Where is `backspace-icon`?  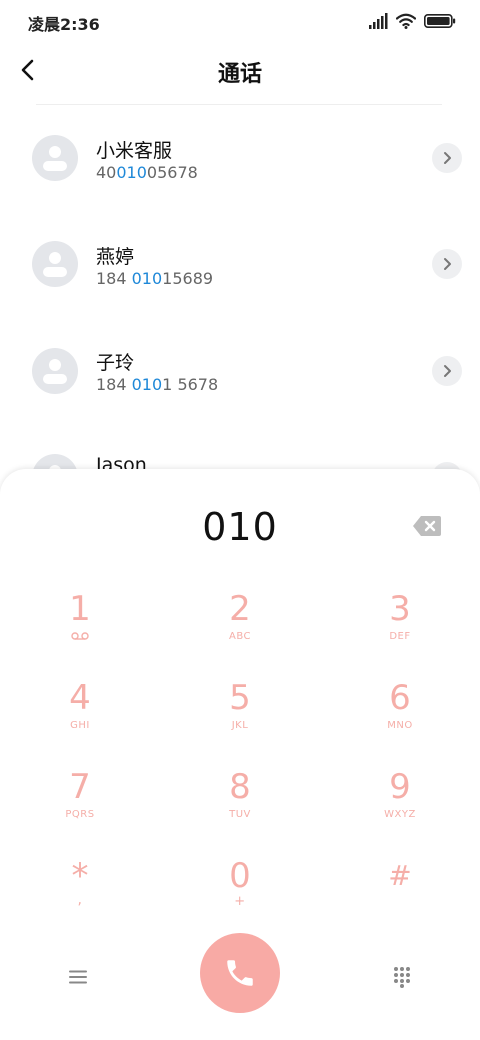
backspace-icon is located at coordinates (427, 526).